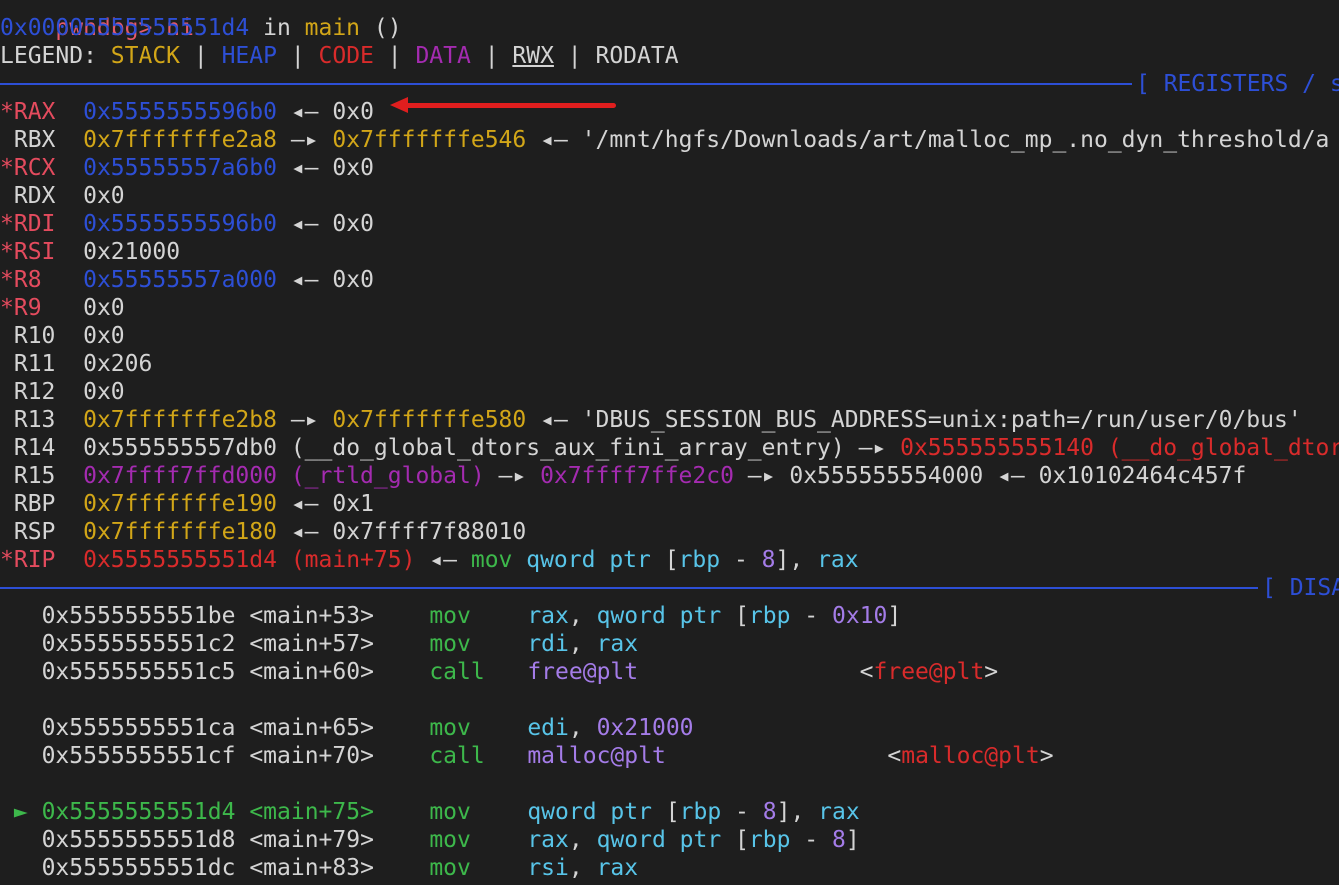  What do you see at coordinates (503, 105) in the screenshot?
I see `red-arrow-icon` at bounding box center [503, 105].